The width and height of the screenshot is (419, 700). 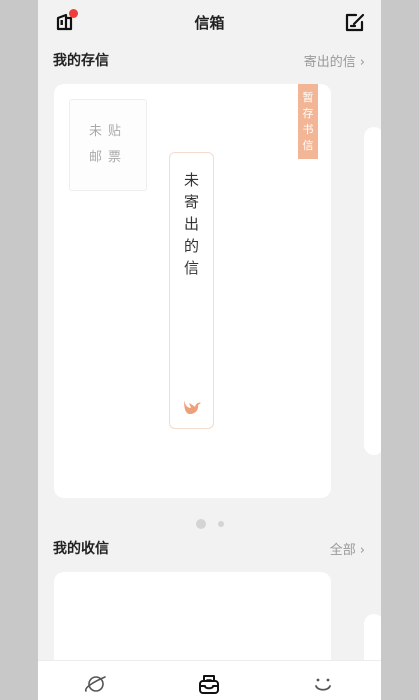 What do you see at coordinates (209, 549) in the screenshot?
I see `received-letters-header: 我的收信 全部 ›` at bounding box center [209, 549].